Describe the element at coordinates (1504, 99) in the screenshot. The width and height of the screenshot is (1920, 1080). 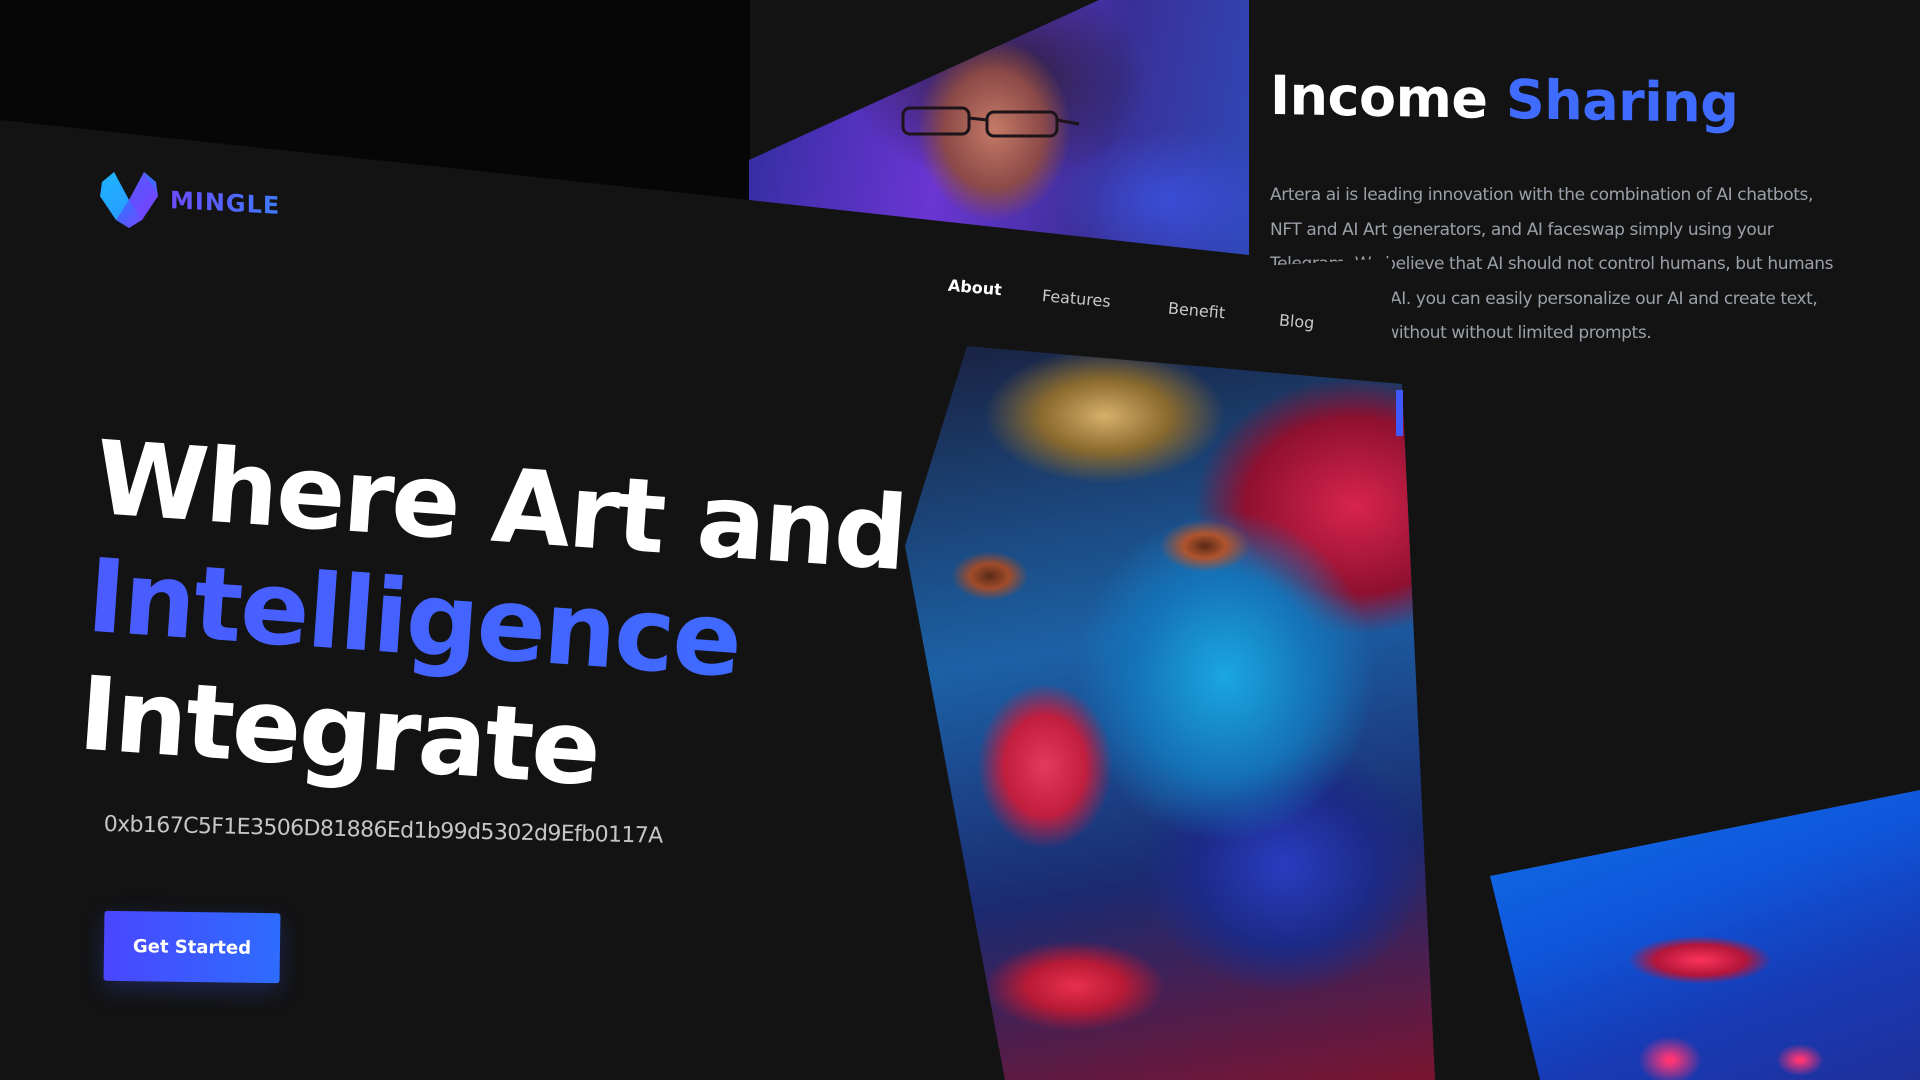
I see `income-sharing-title: Income Sharing` at that location.